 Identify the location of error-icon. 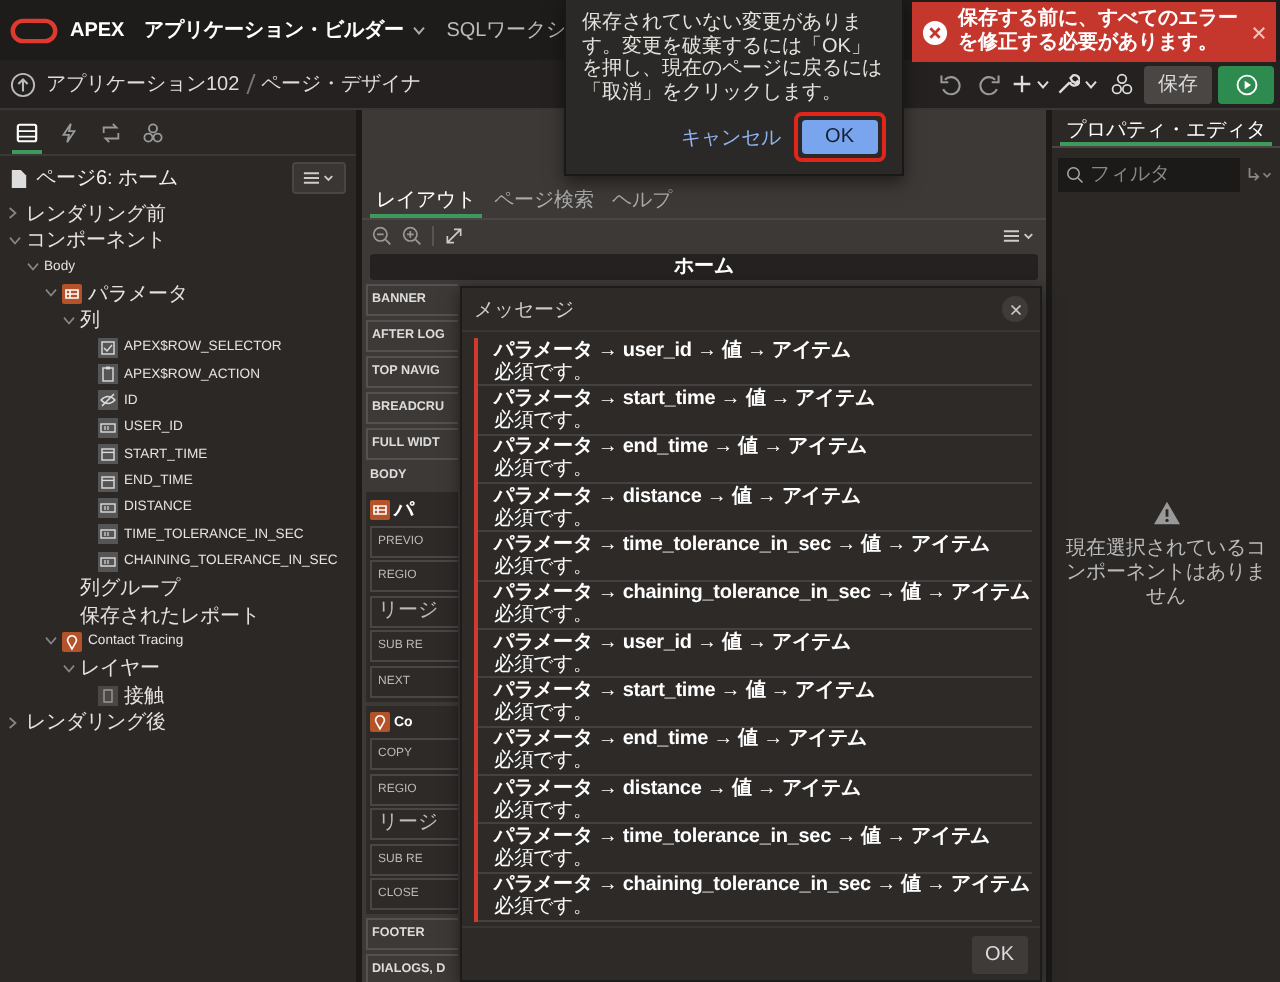
(935, 32).